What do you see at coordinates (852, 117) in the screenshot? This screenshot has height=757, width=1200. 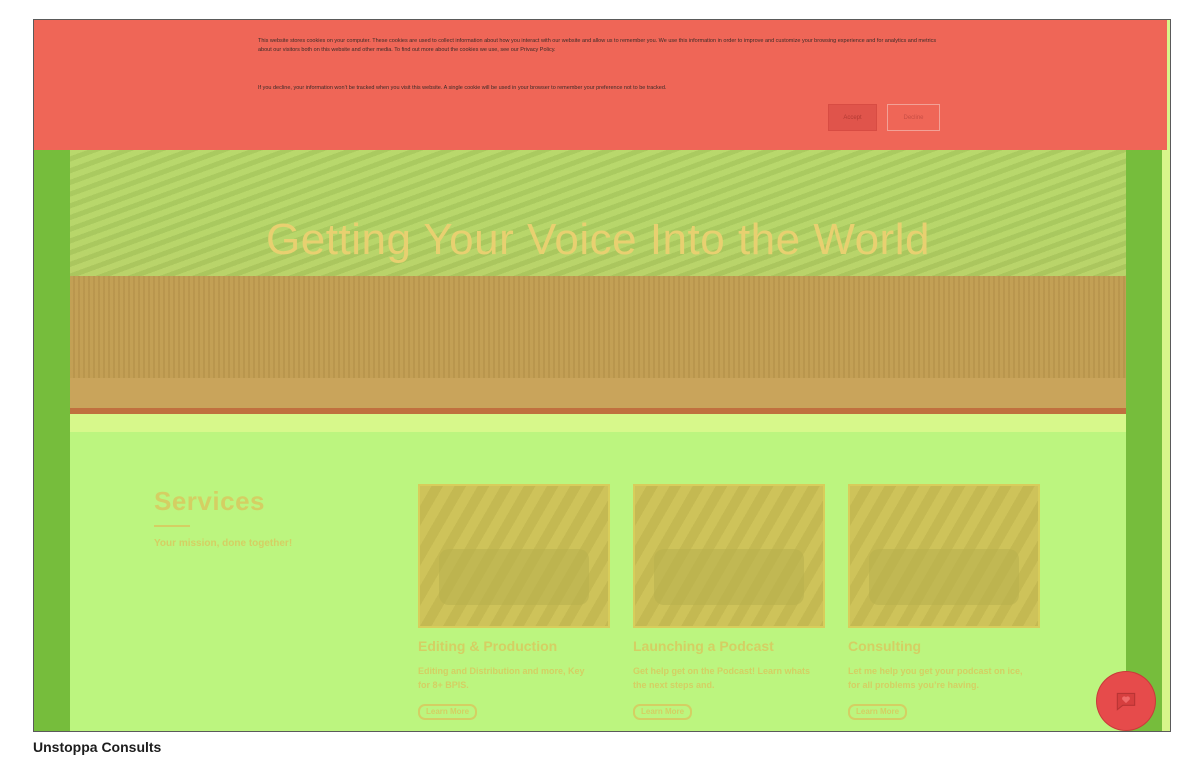 I see `accept-button: Accept` at bounding box center [852, 117].